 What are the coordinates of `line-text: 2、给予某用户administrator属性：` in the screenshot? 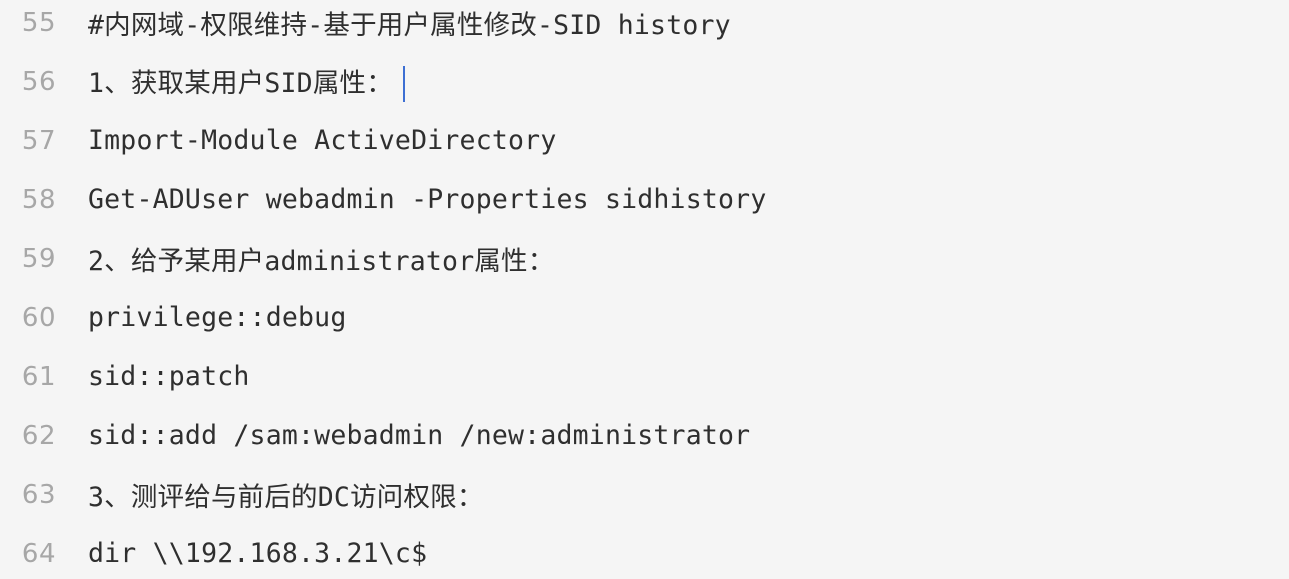 It's located at (321, 258).